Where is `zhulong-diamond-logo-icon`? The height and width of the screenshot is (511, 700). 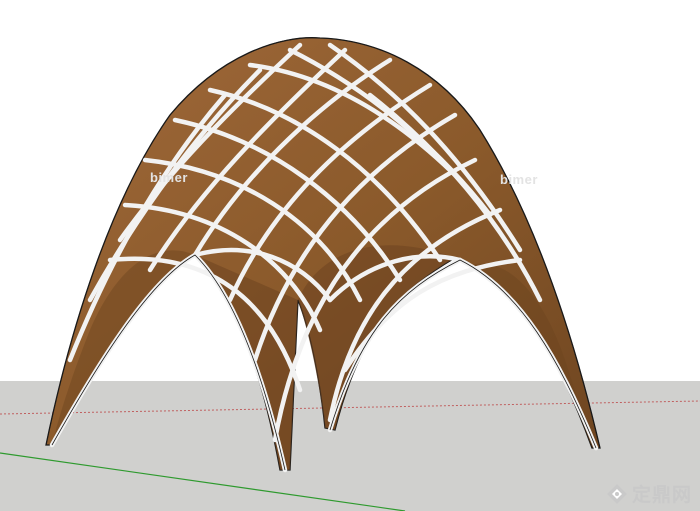
zhulong-diamond-logo-icon is located at coordinates (616, 493).